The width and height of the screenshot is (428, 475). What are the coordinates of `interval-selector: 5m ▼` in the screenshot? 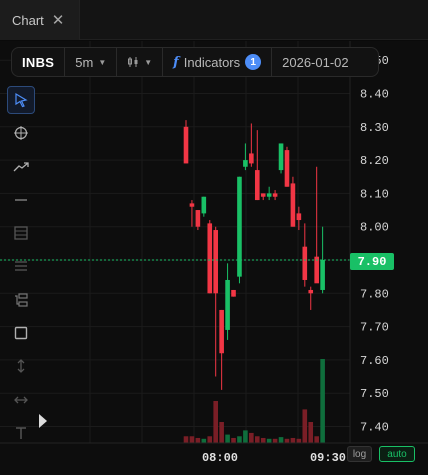 It's located at (91, 62).